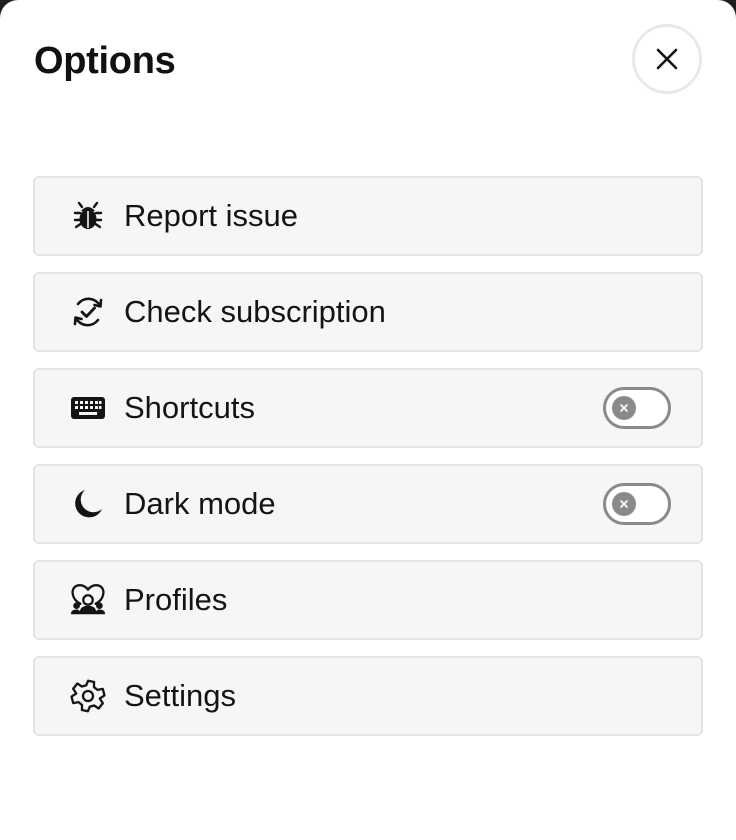 The width and height of the screenshot is (736, 840). Describe the element at coordinates (368, 216) in the screenshot. I see `menu-item-report-issue: Report issue` at that location.